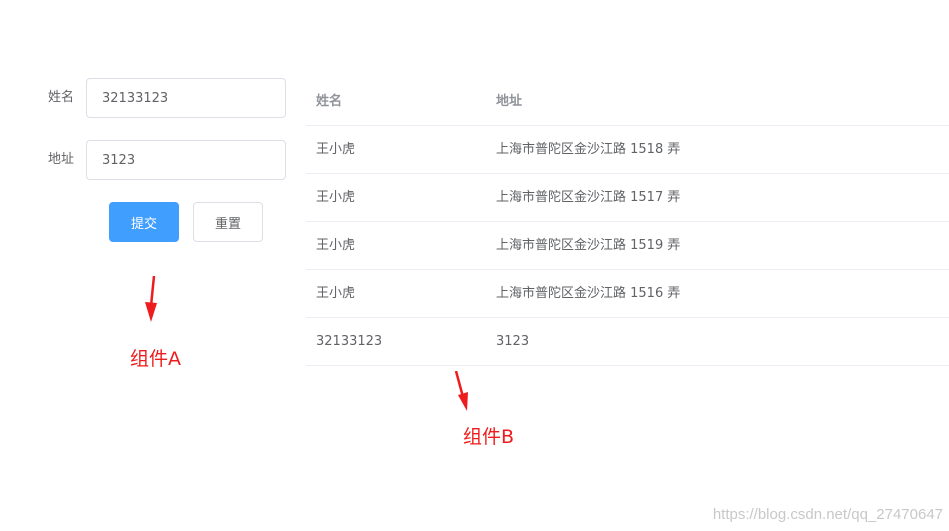 The image size is (949, 531). What do you see at coordinates (513, 341) in the screenshot?
I see `table-cell-address: 3123` at bounding box center [513, 341].